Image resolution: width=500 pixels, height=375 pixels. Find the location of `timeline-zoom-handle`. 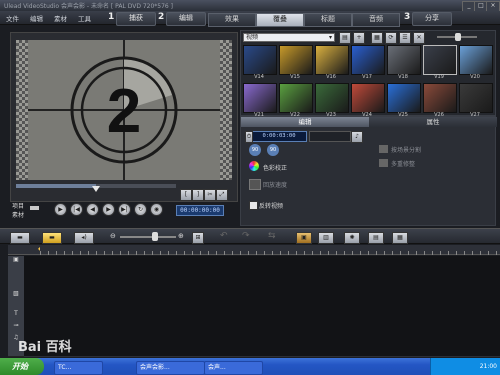

timeline-zoom-handle is located at coordinates (155, 236).